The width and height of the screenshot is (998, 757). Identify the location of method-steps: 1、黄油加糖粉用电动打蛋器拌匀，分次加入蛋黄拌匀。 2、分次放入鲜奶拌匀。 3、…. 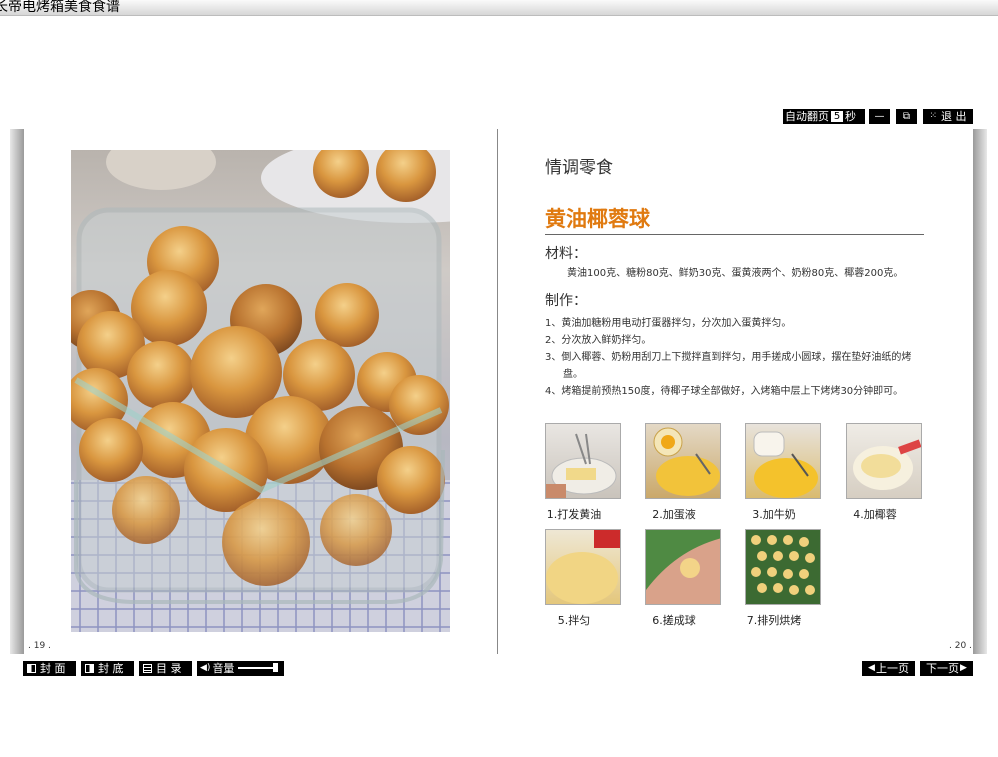
(737, 357).